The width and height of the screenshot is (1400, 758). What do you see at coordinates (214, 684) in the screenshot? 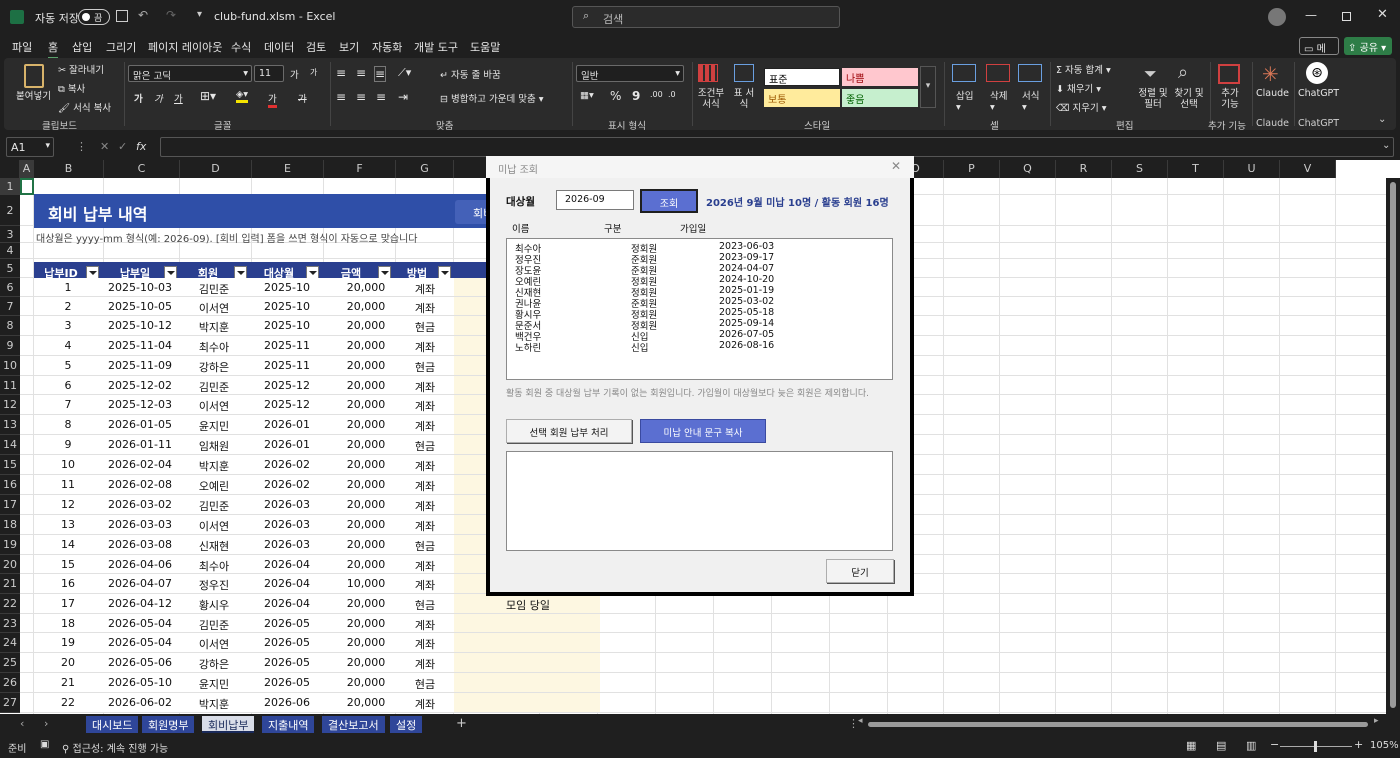
I see `table-cell: 윤지민` at bounding box center [214, 684].